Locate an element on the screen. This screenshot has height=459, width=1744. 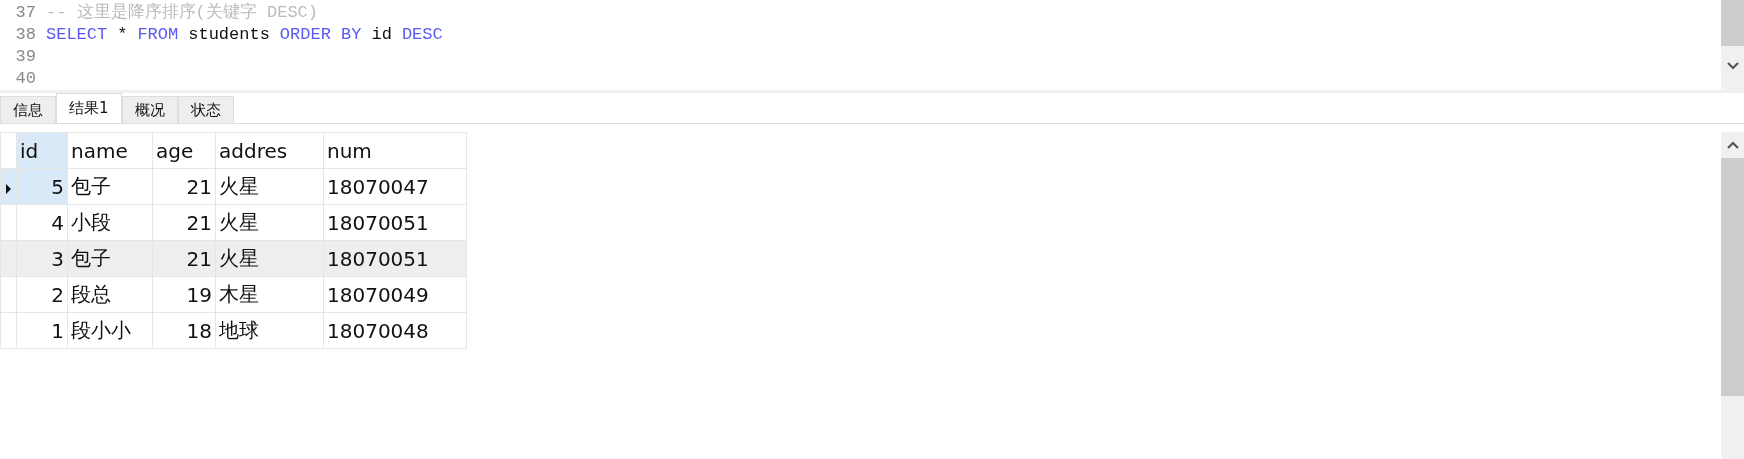
line-number: 38 is located at coordinates (25, 35).